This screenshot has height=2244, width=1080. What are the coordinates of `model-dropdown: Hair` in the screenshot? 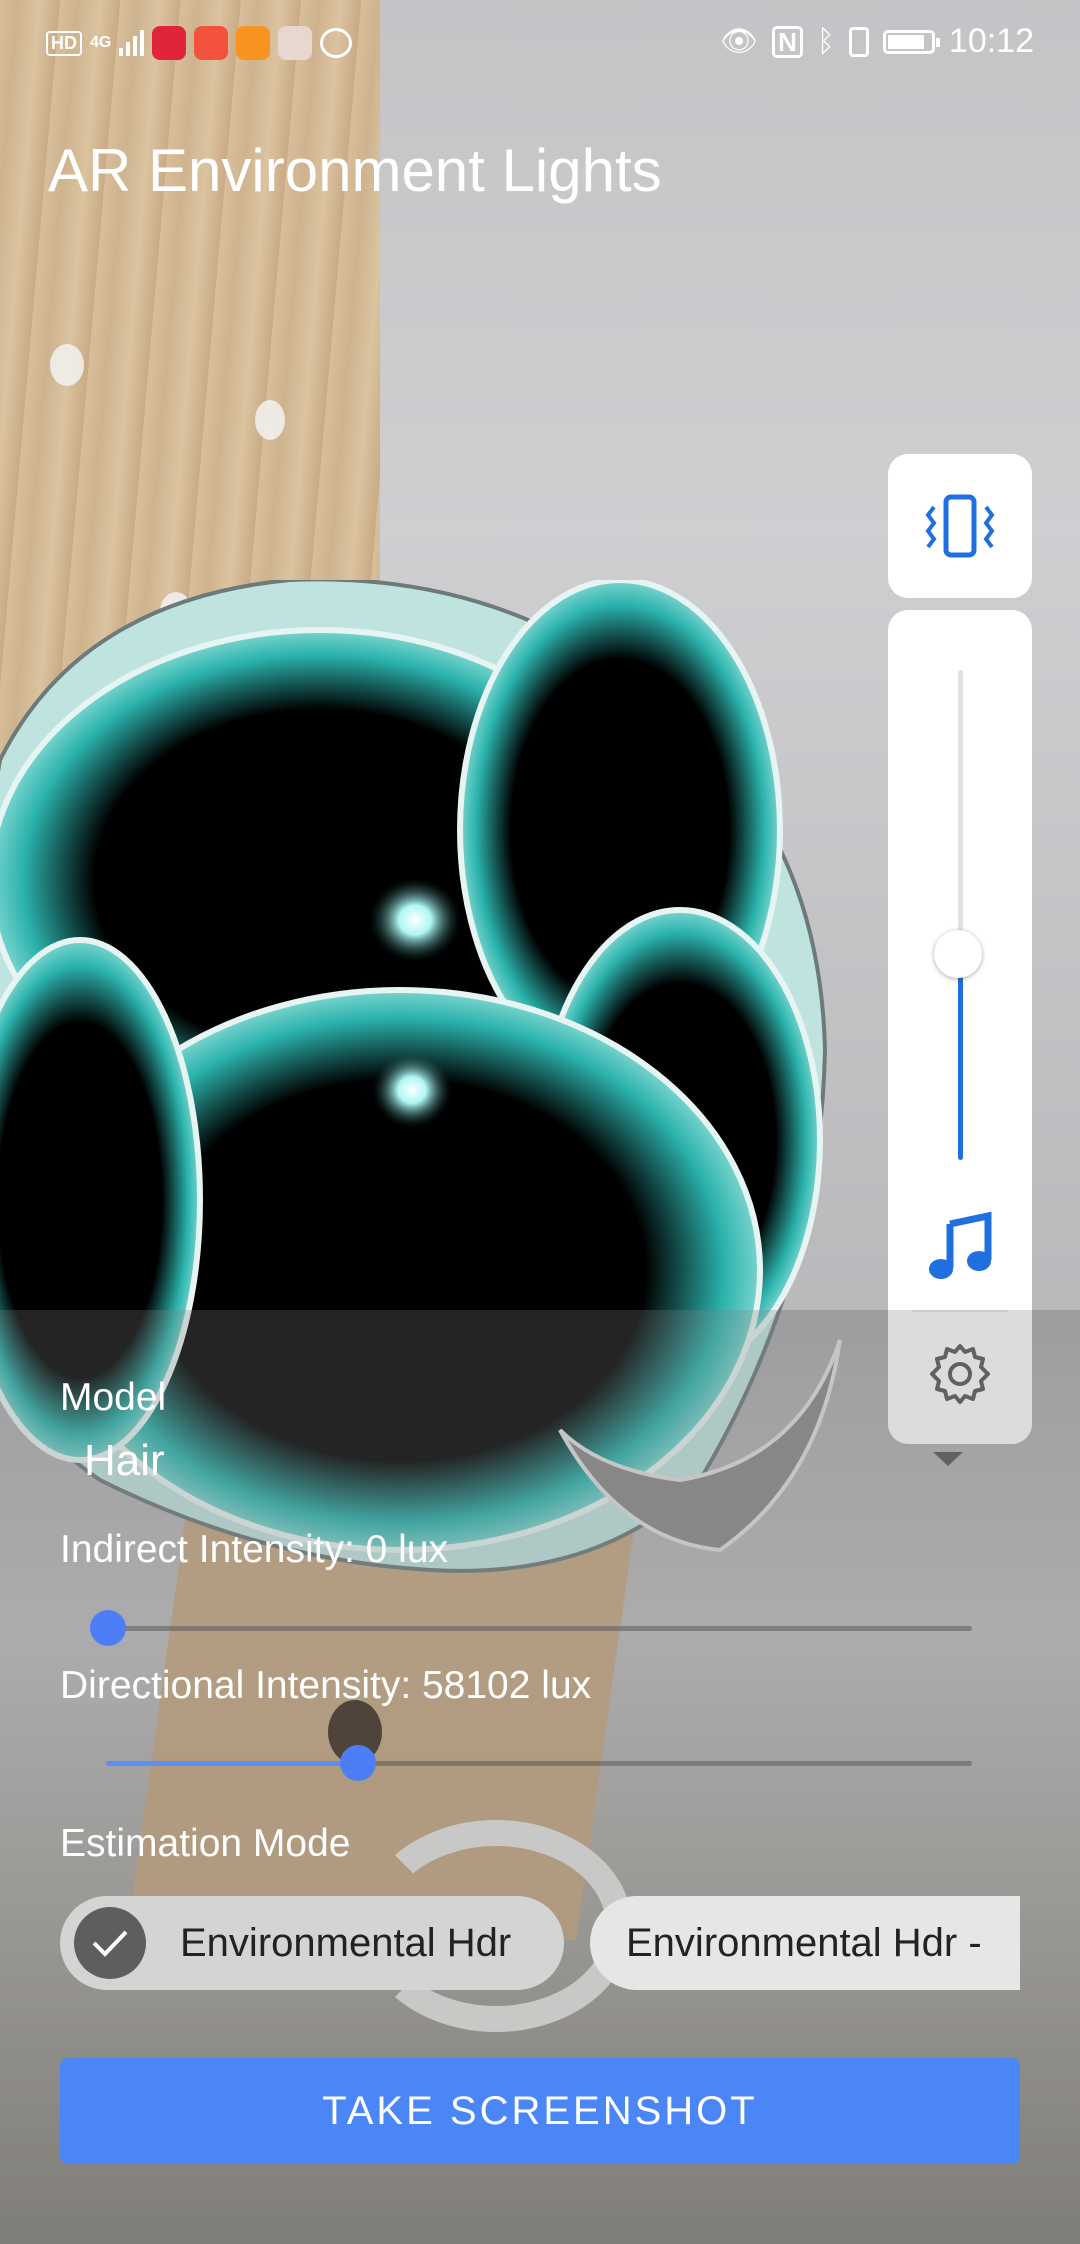 It's located at (124, 1461).